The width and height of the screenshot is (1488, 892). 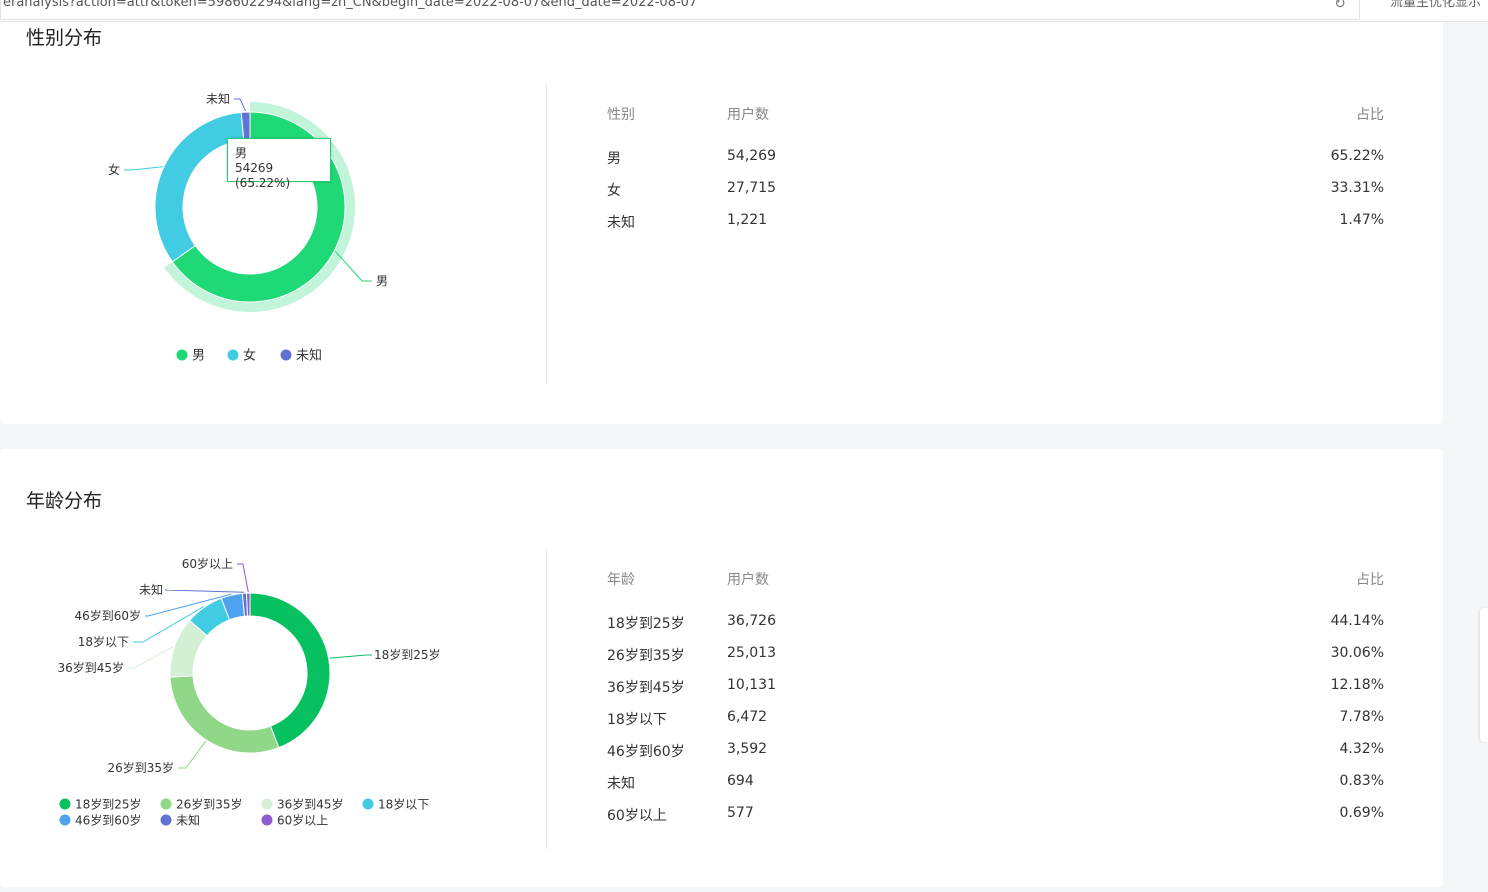 I want to click on row-pct: 0.83%, so click(x=1361, y=781).